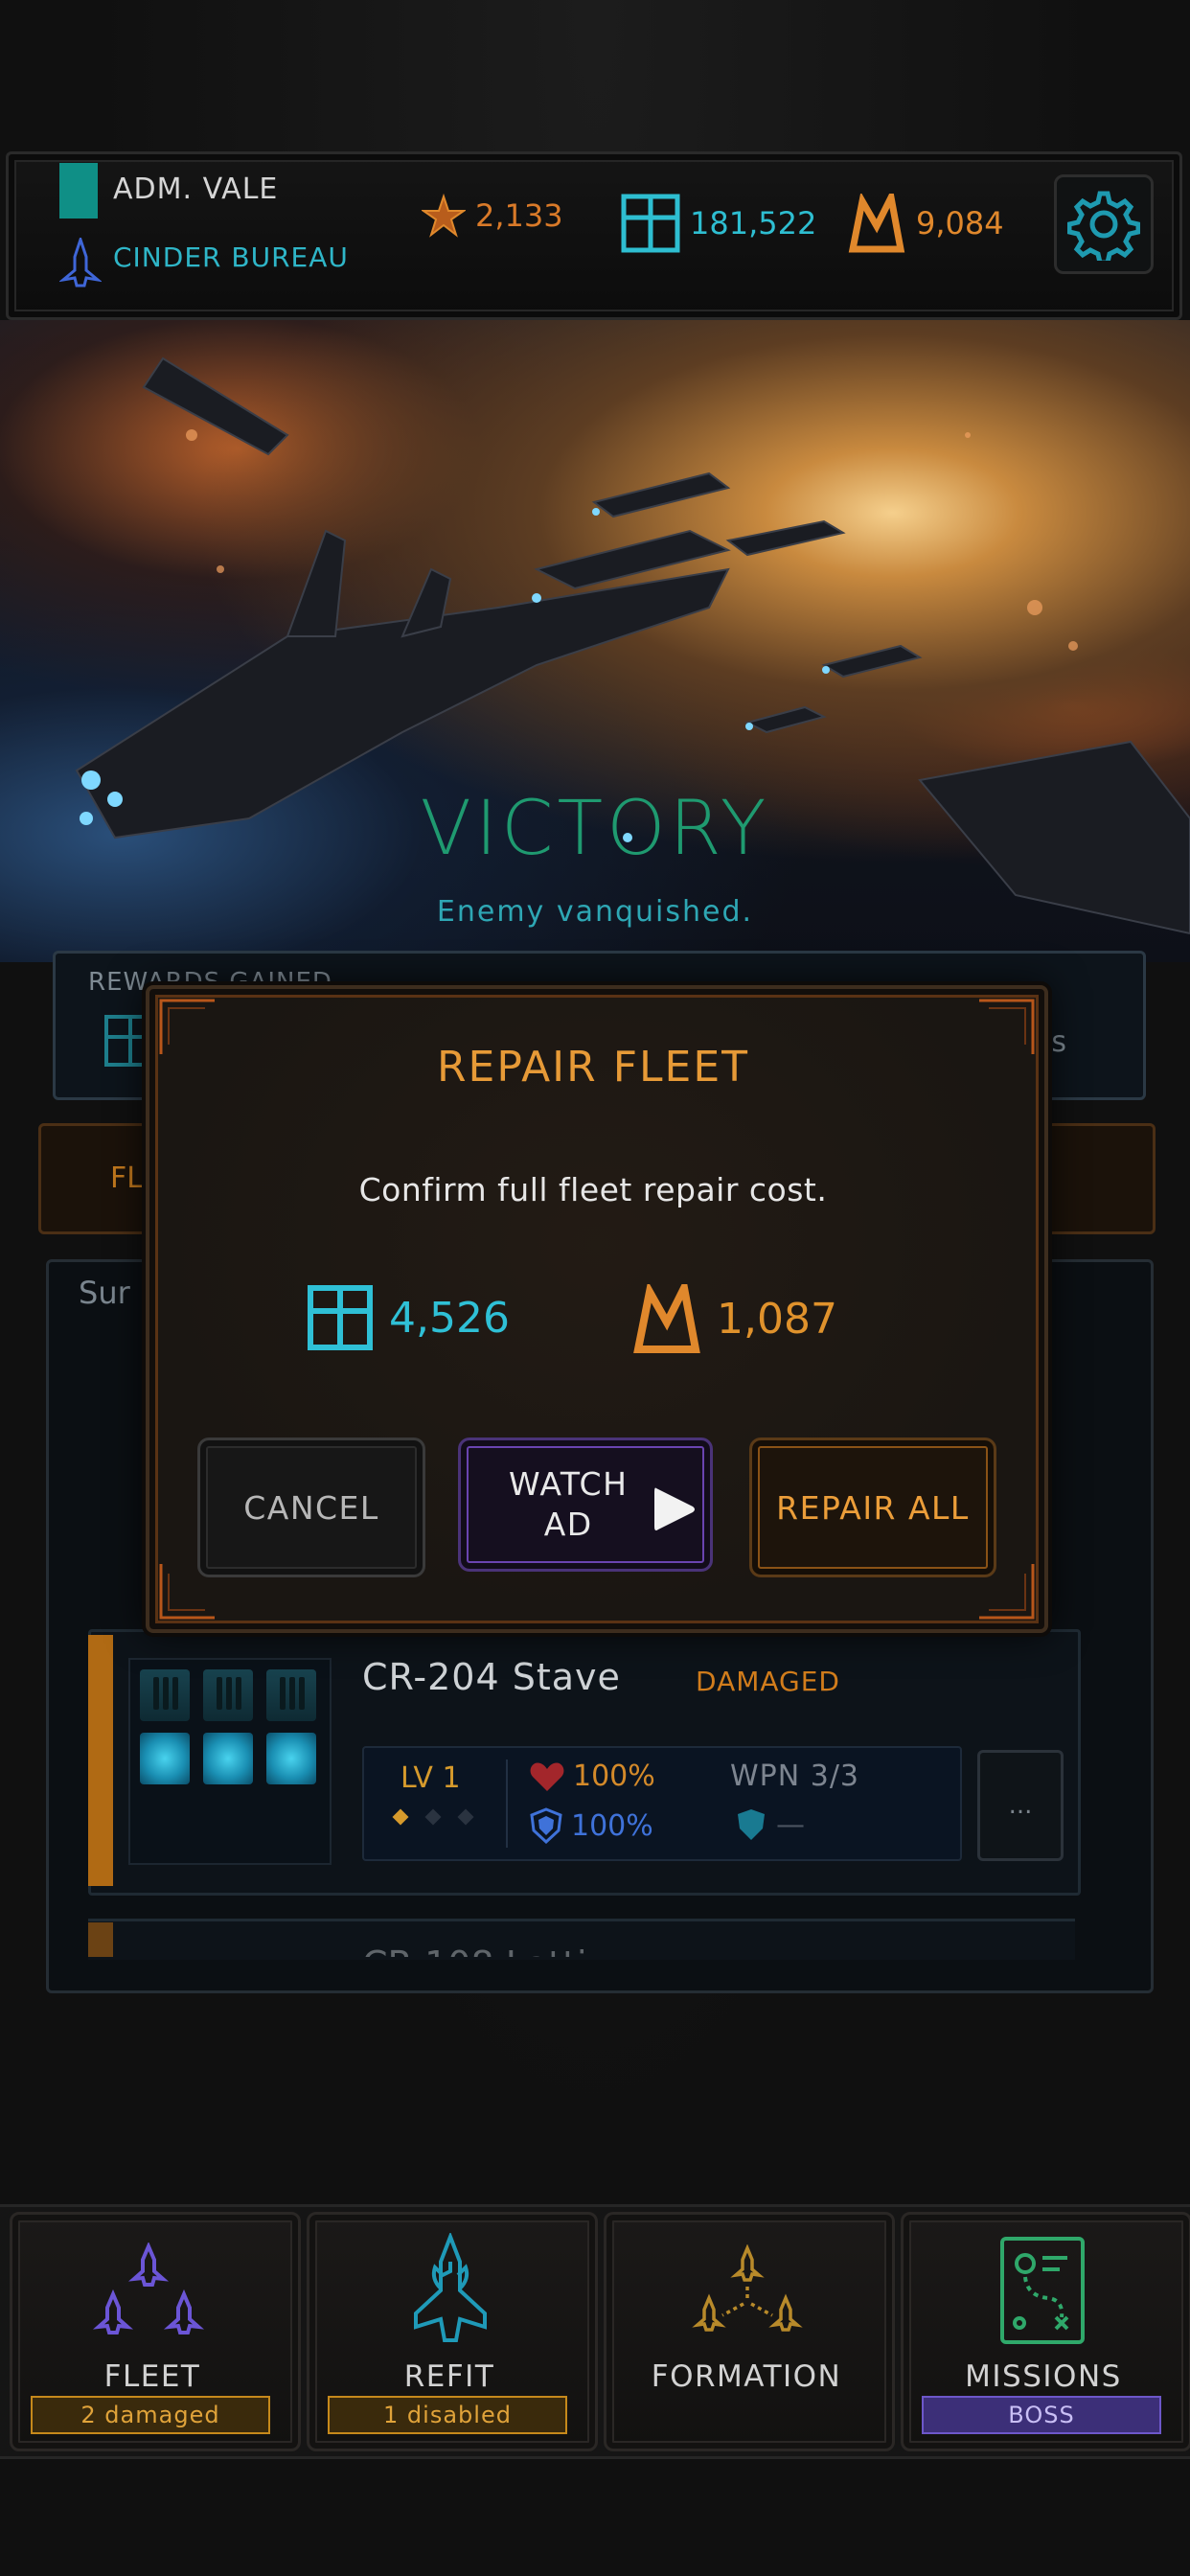 The image size is (1190, 2576). What do you see at coordinates (593, 1067) in the screenshot?
I see `modal-title: REPAIR FLEET` at bounding box center [593, 1067].